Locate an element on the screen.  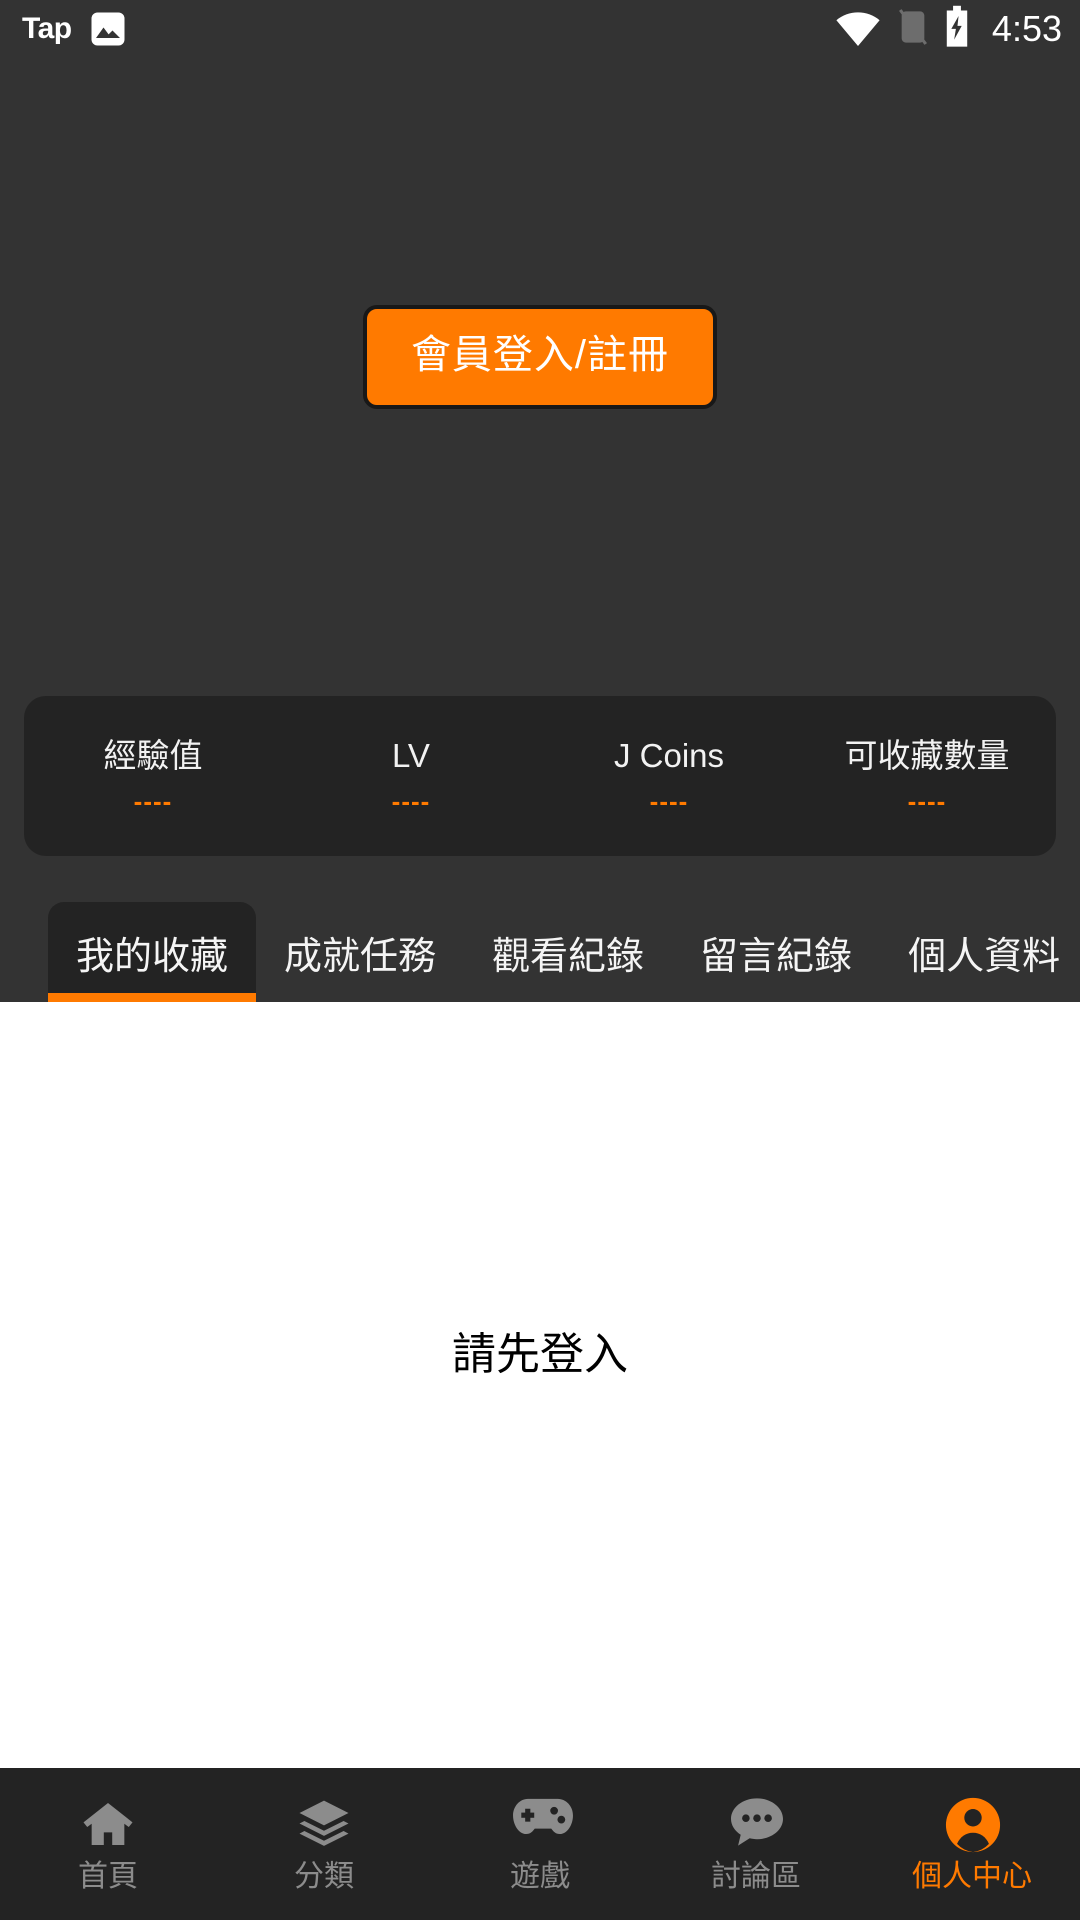
home-icon is located at coordinates (108, 1824).